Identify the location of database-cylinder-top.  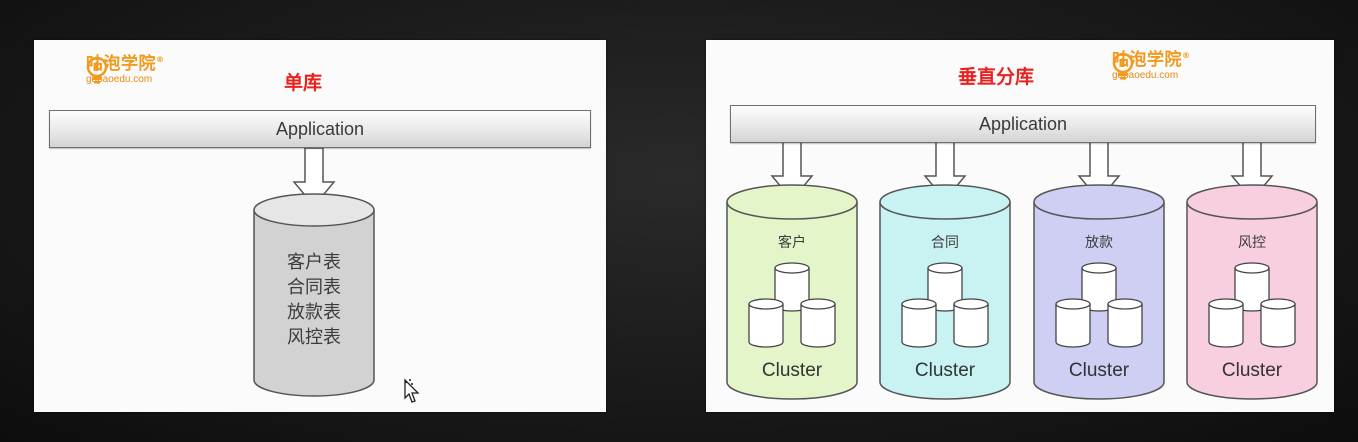
(314, 210).